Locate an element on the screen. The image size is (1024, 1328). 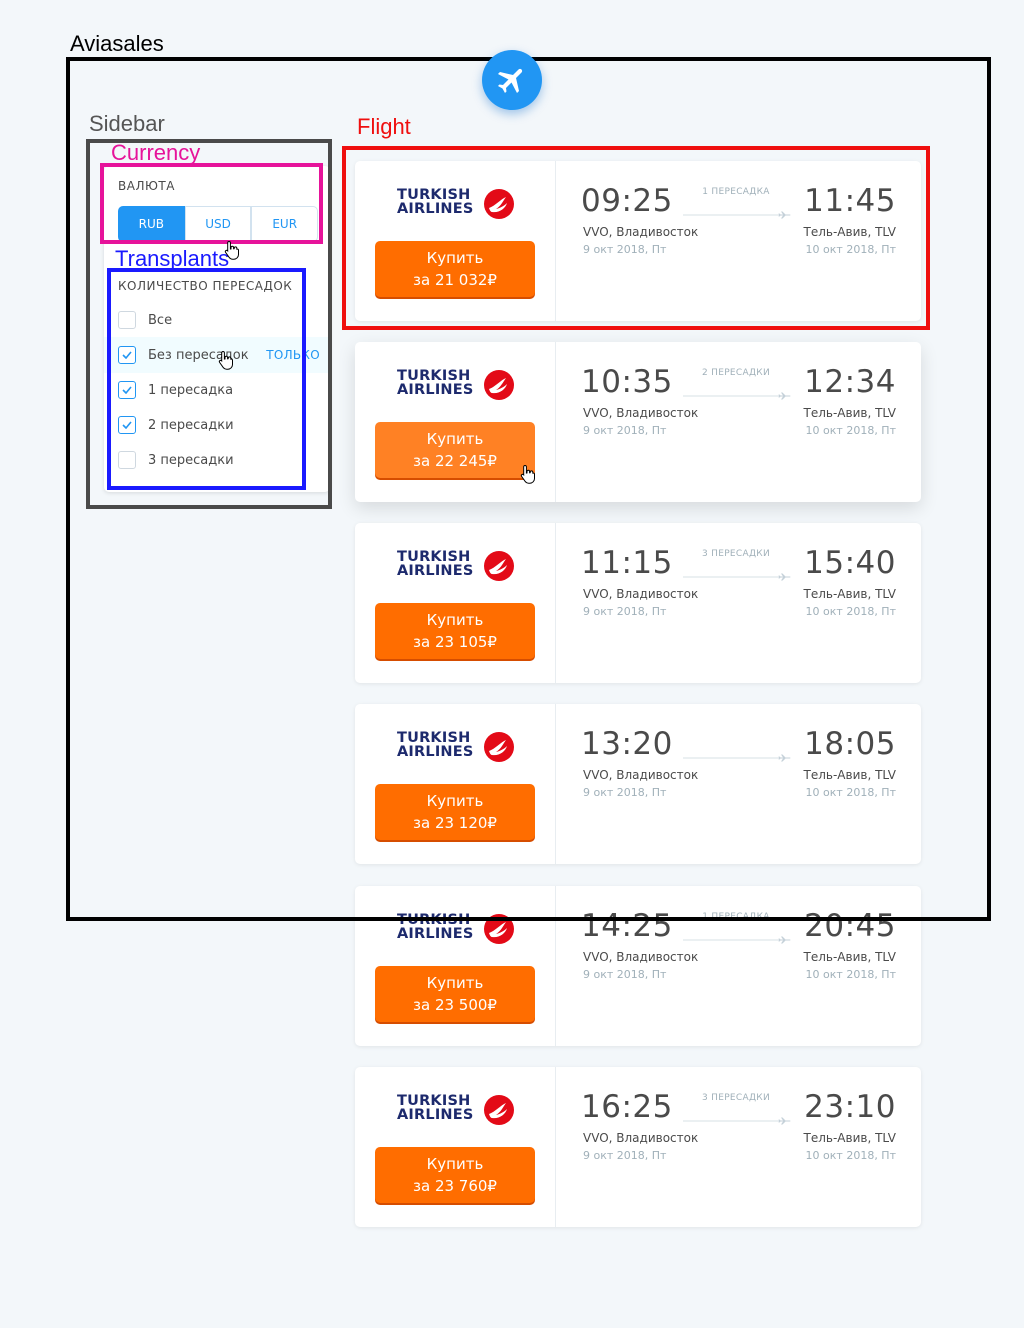
transfer-option: Все is located at coordinates (217, 320).